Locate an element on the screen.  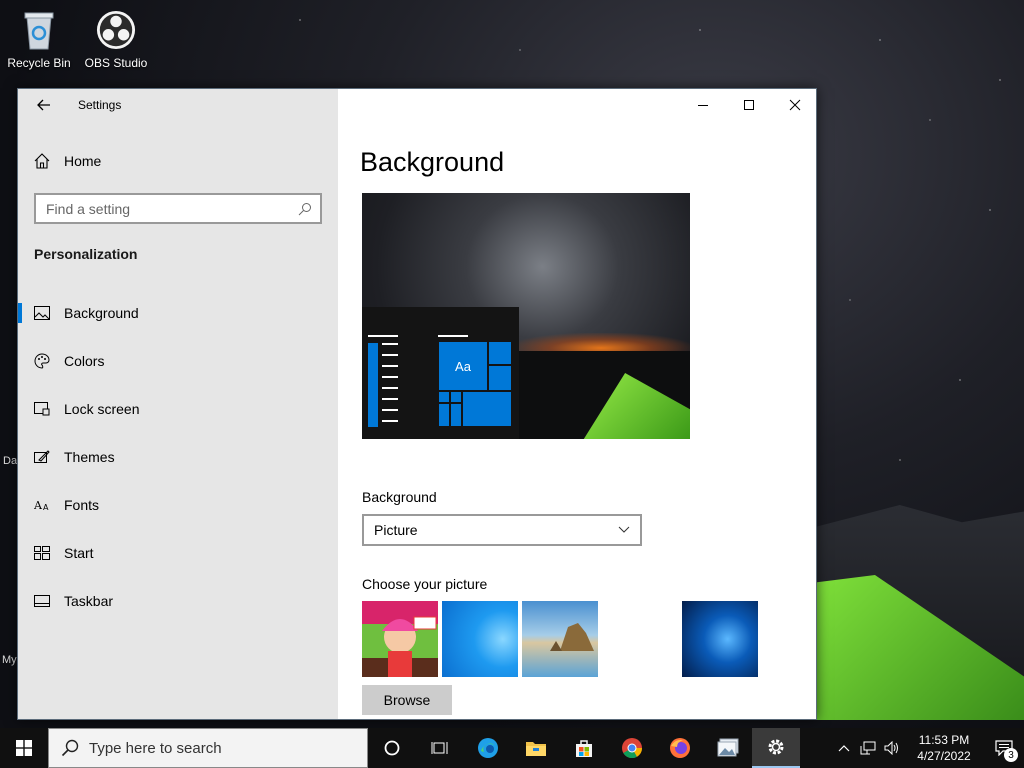
close-button is located at coordinates (794, 105).